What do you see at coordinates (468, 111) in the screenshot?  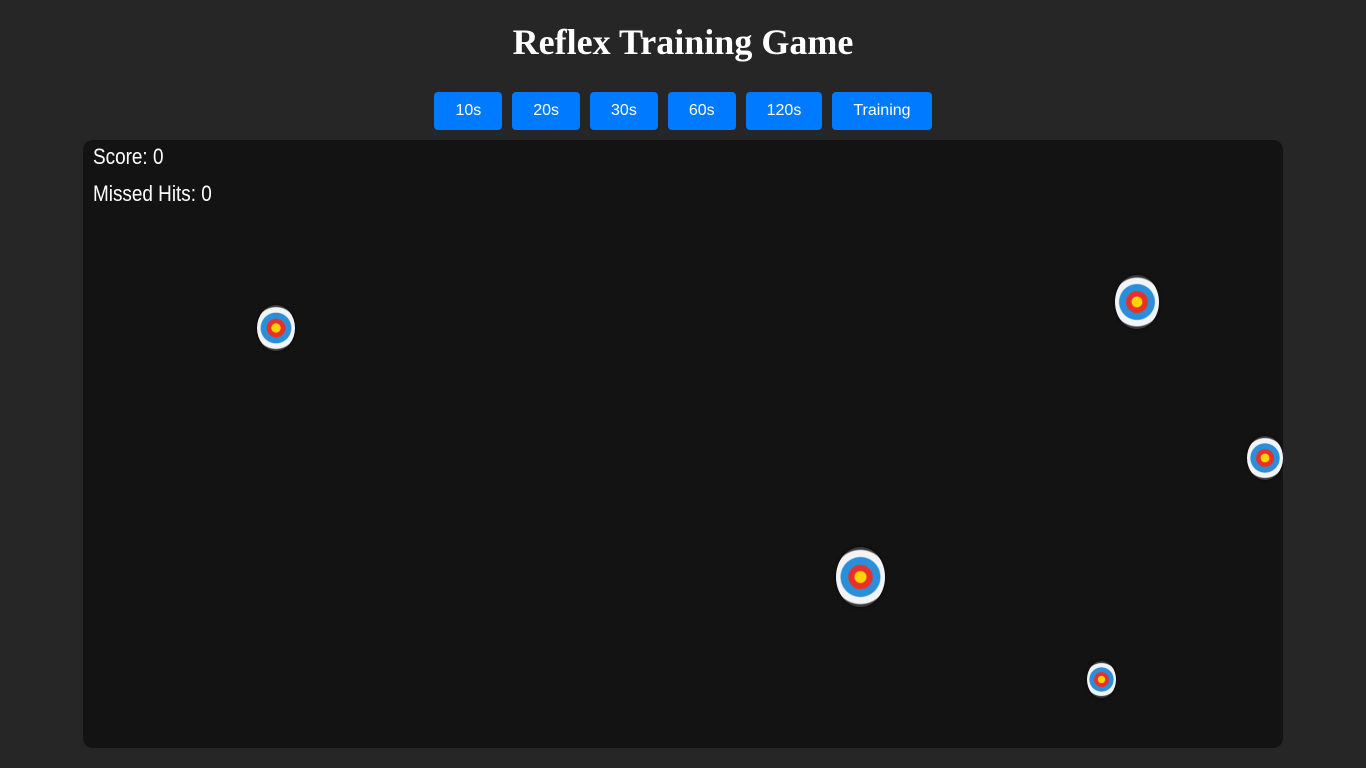 I see `mode-10s-button: 10s` at bounding box center [468, 111].